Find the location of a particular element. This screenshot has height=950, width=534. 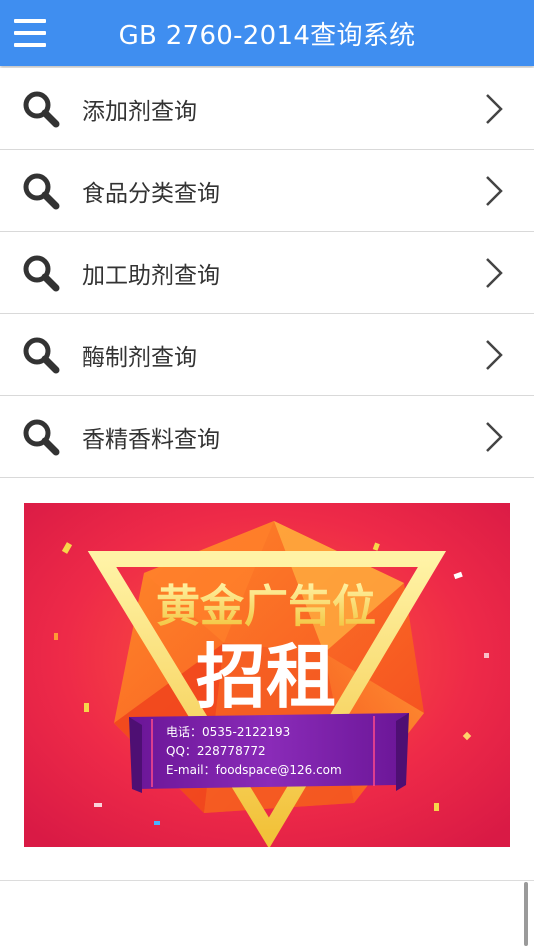

banner-qq: QQ：228778772 is located at coordinates (216, 751).